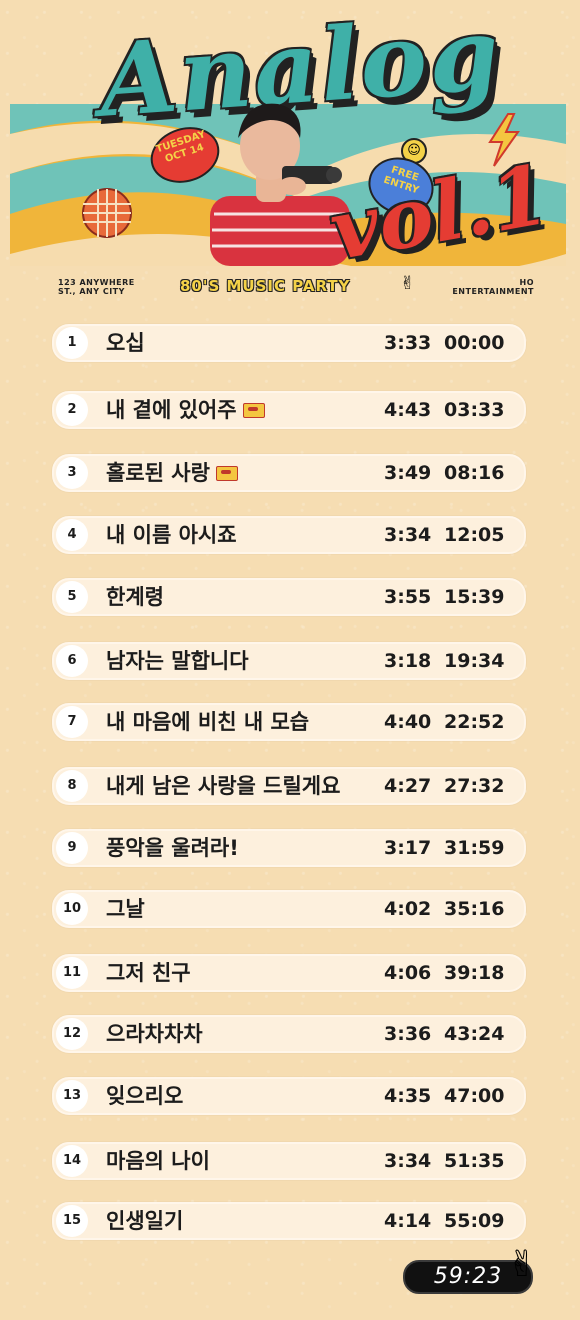 This screenshot has width=580, height=1320. What do you see at coordinates (474, 722) in the screenshot?
I see `track-start-time: 22:52` at bounding box center [474, 722].